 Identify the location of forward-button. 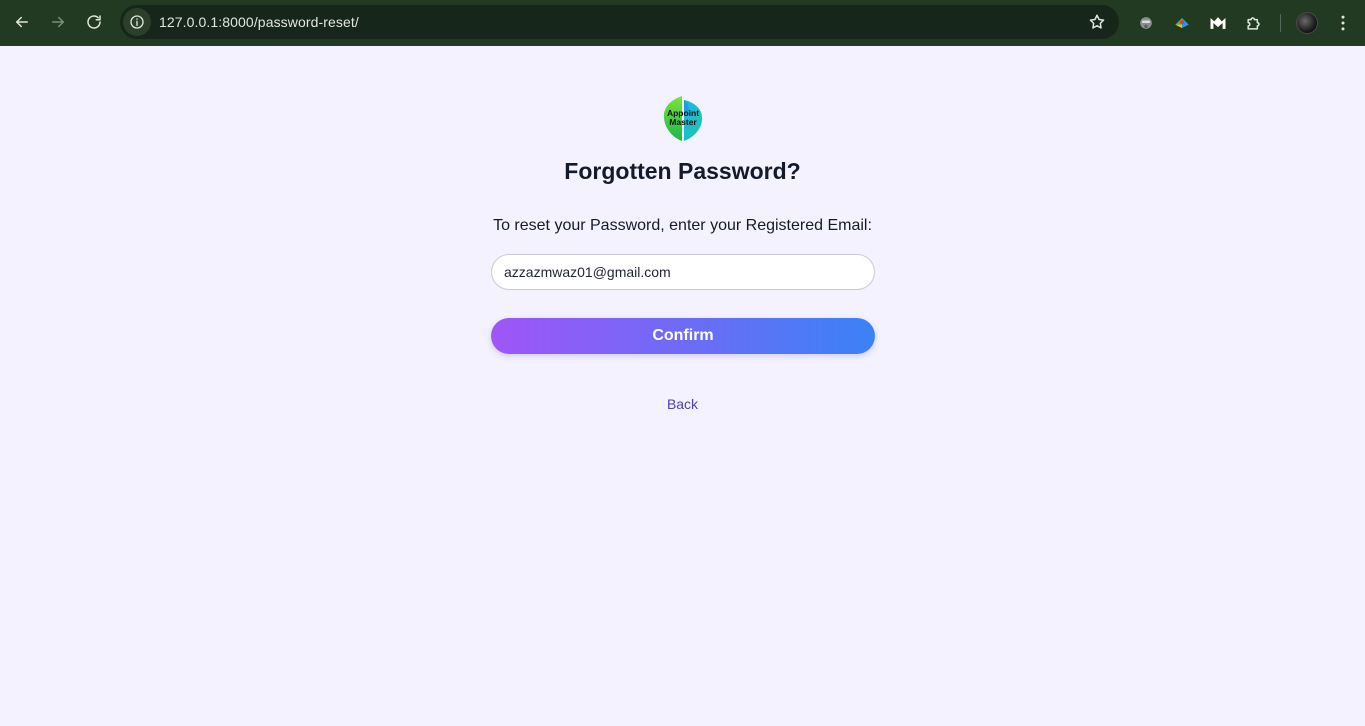
(58, 22).